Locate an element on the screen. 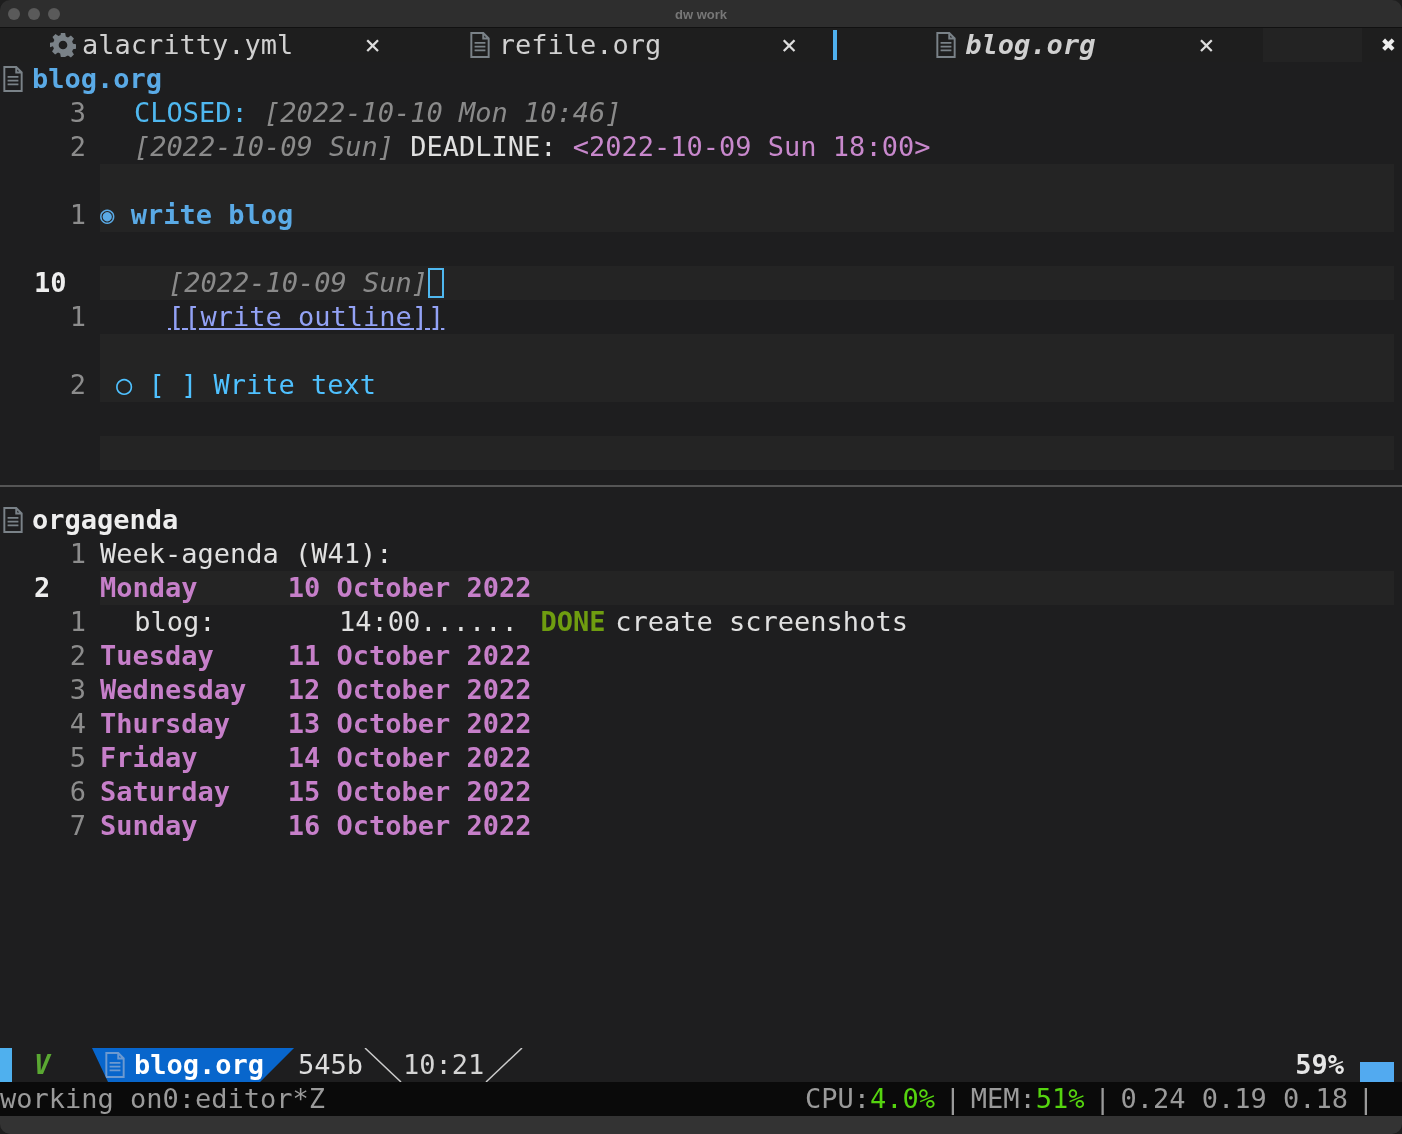 The height and width of the screenshot is (1134, 1402). tab-label: refile.org is located at coordinates (580, 45).